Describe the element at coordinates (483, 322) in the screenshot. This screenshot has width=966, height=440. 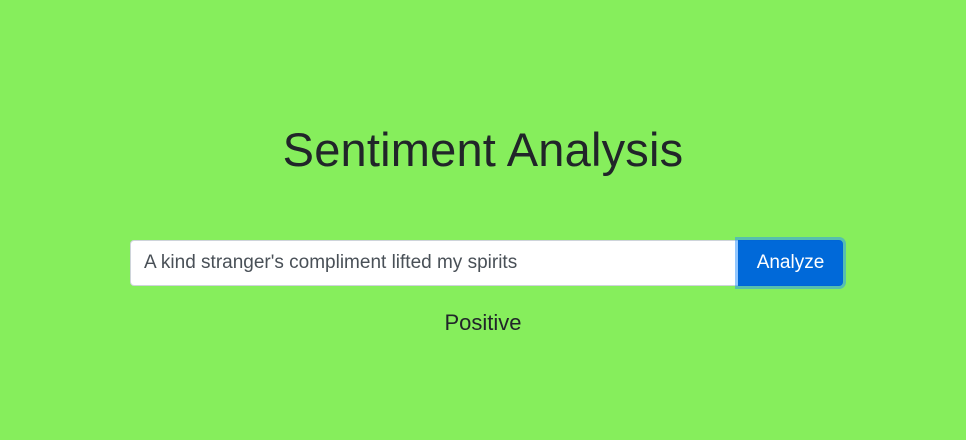
I see `sentiment-result: Positive` at that location.